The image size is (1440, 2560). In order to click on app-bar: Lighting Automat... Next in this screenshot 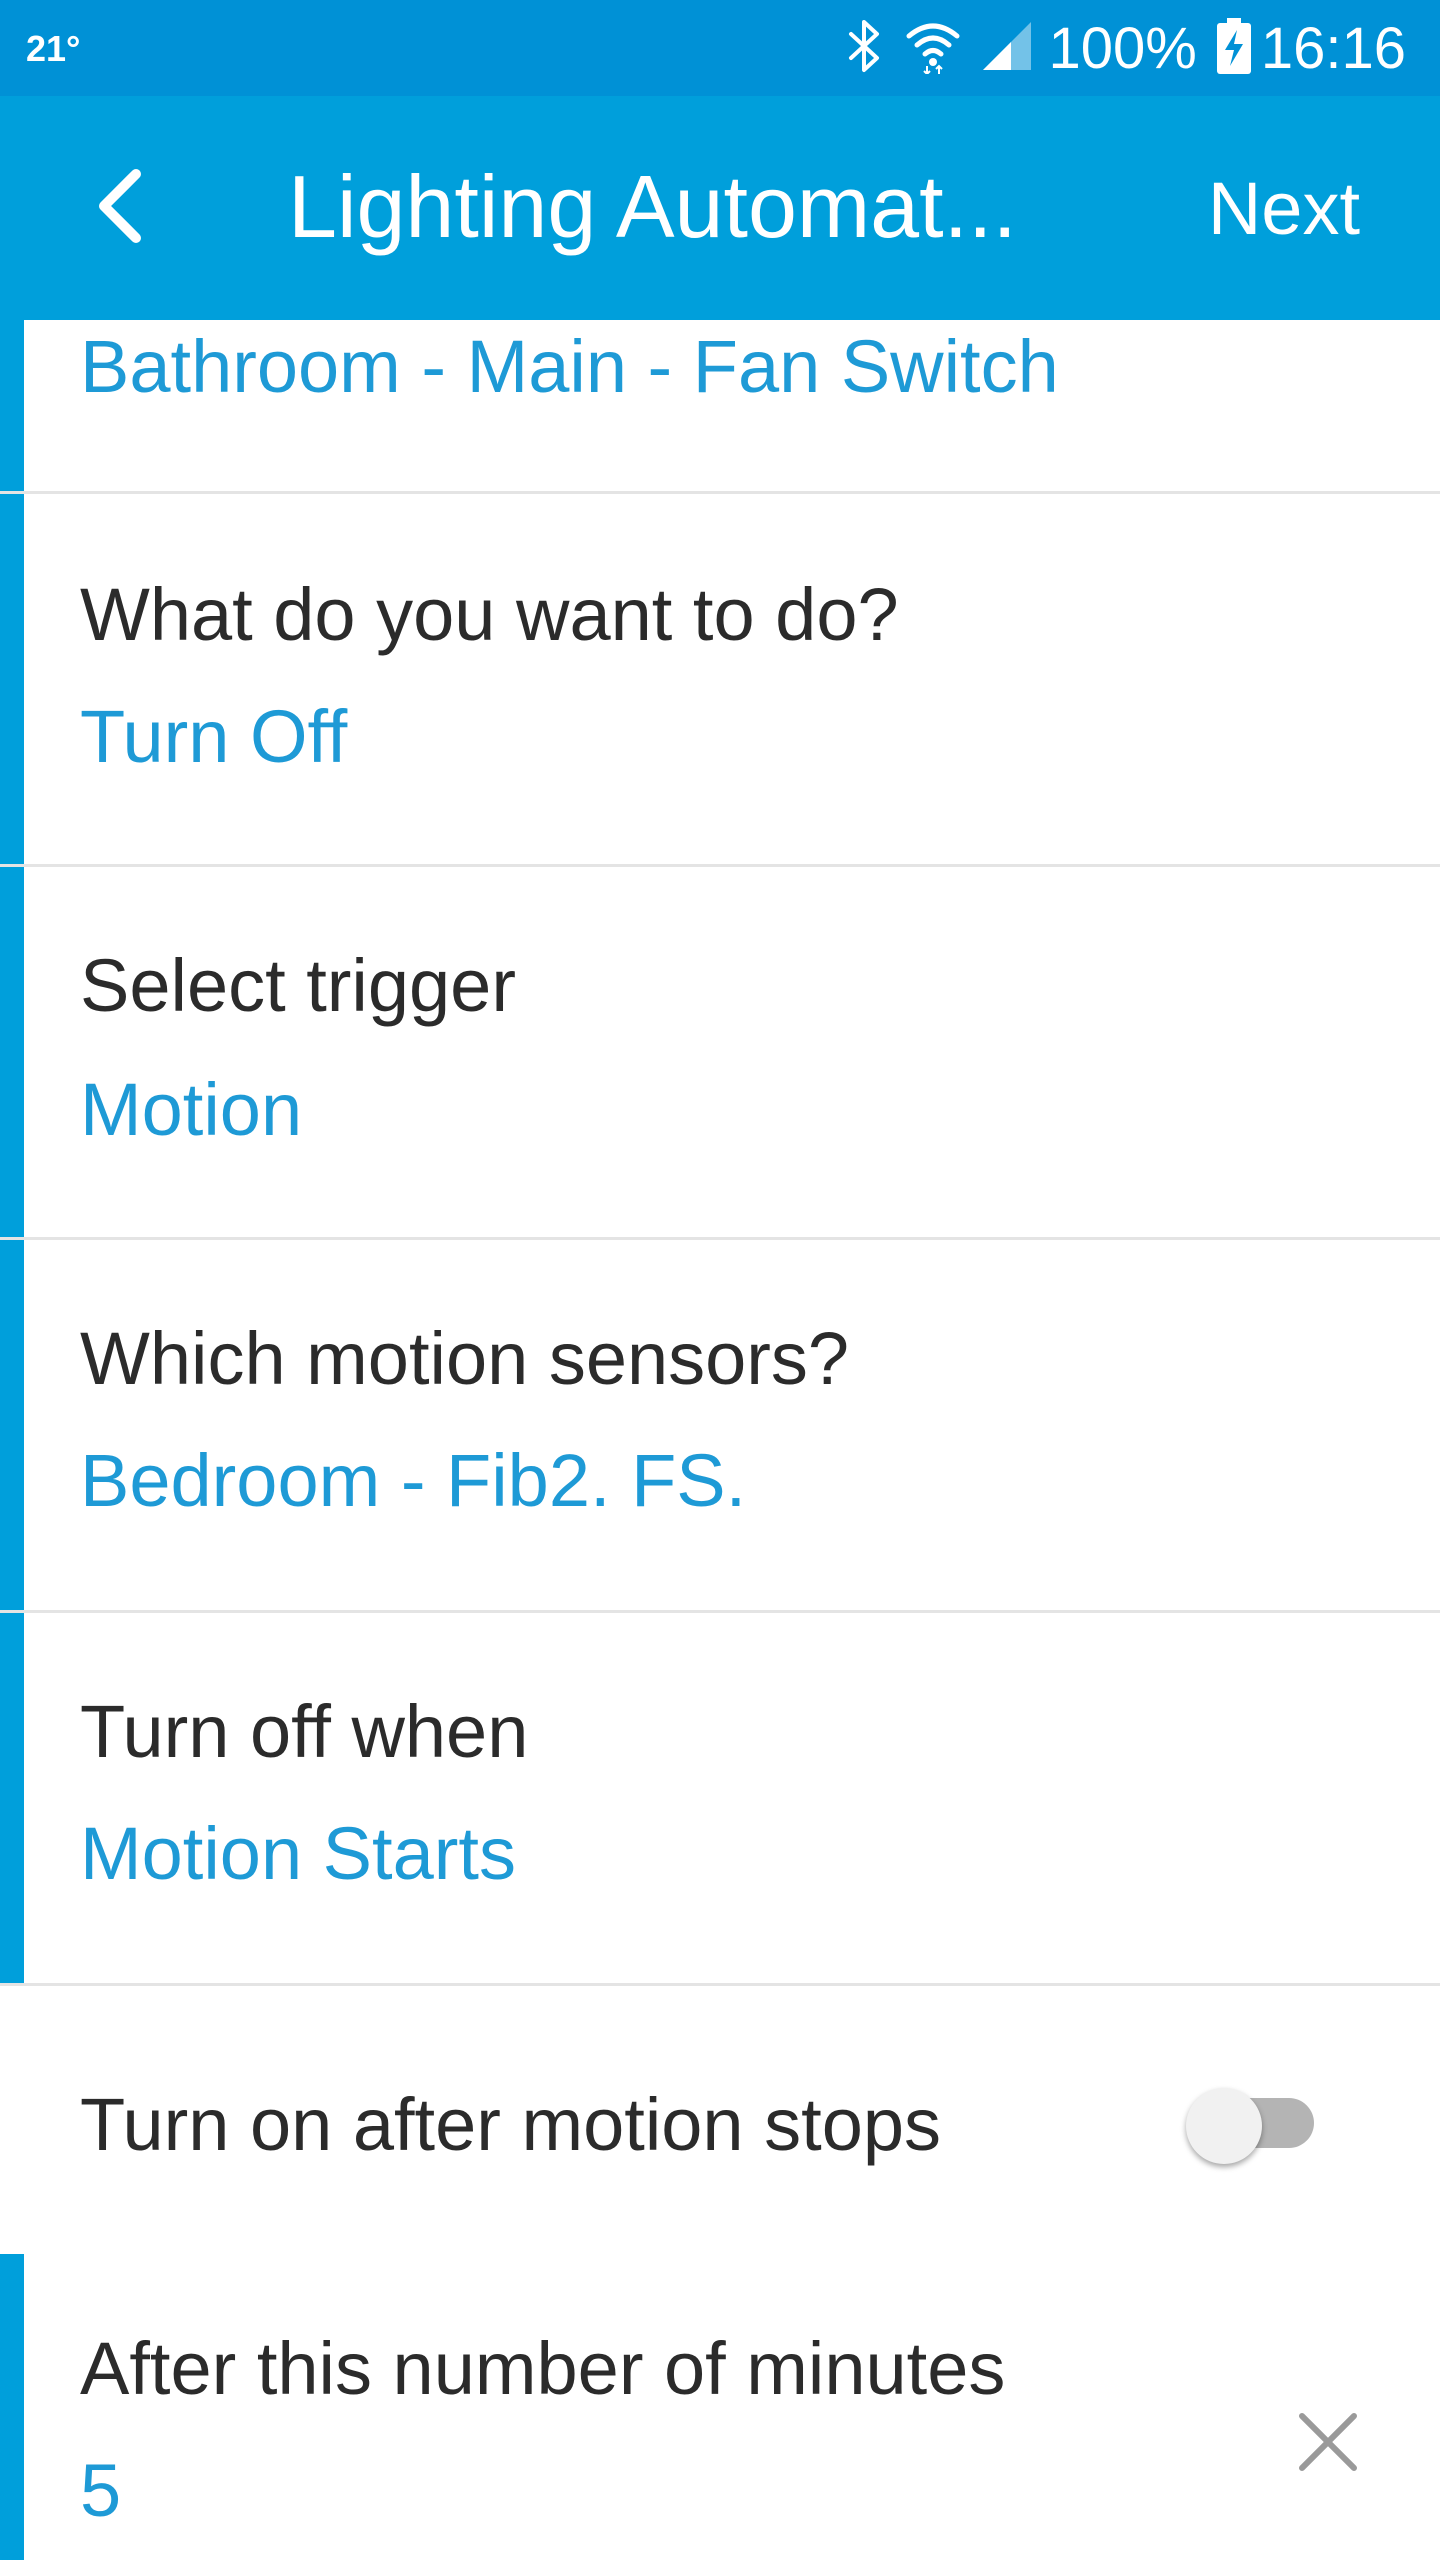, I will do `click(720, 208)`.